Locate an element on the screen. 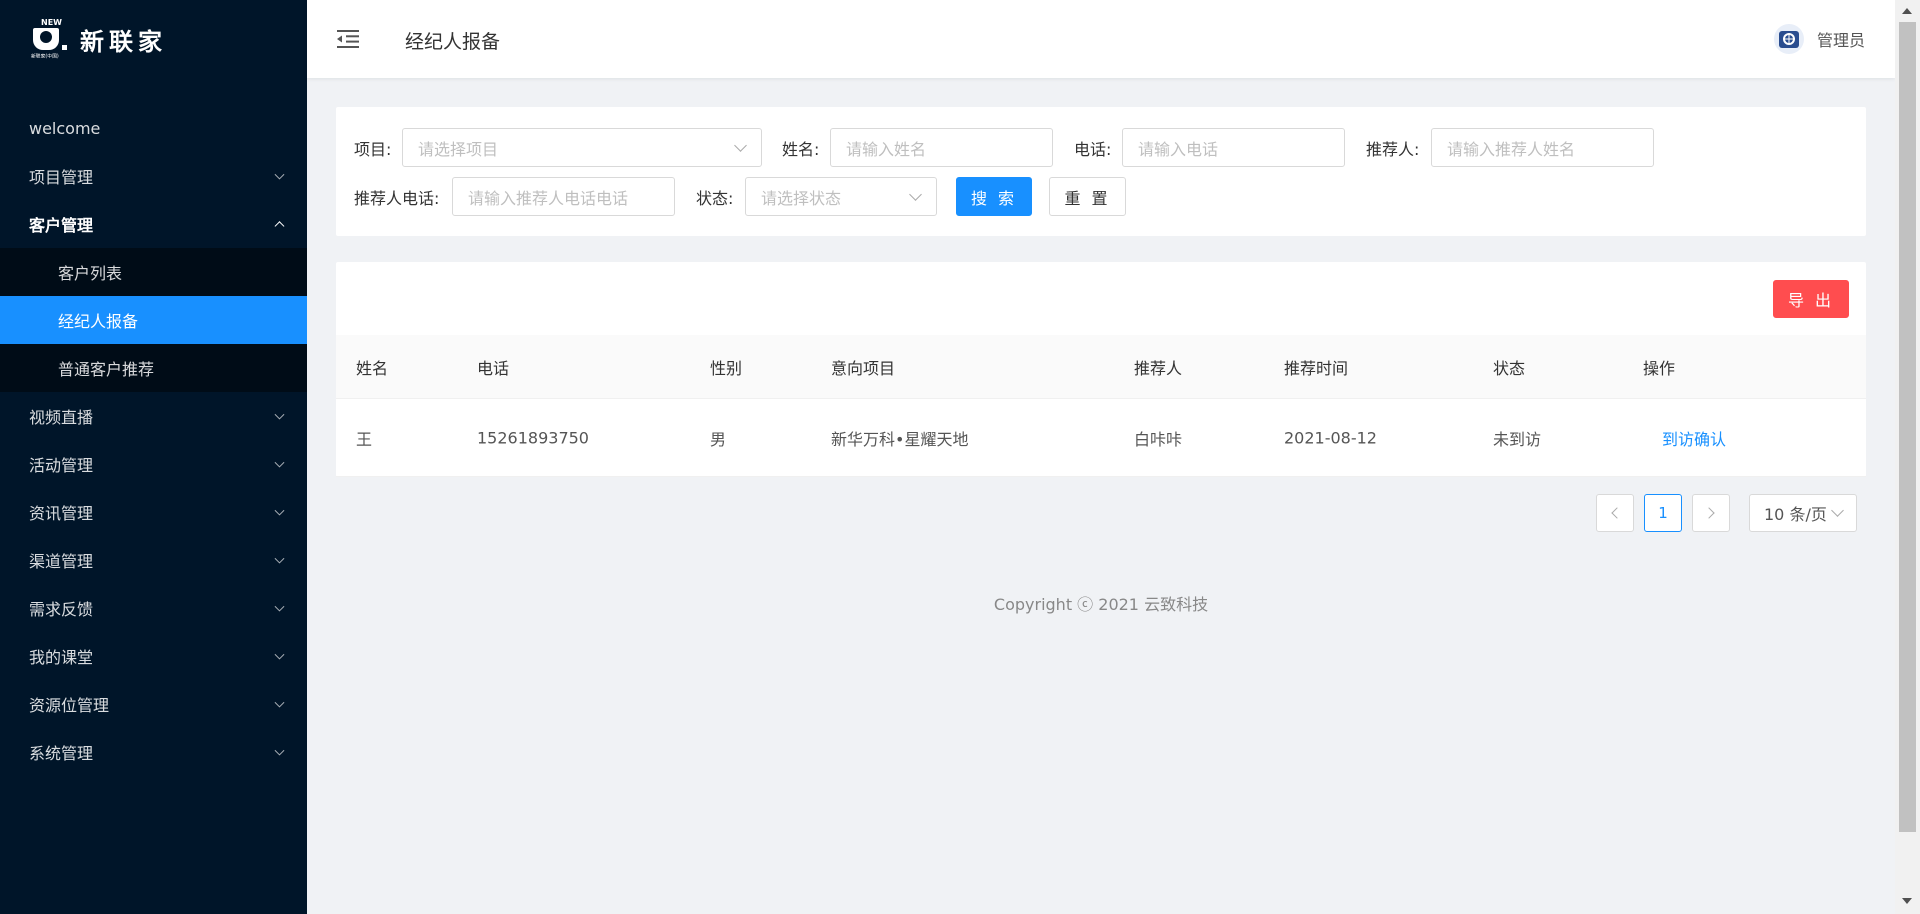 The height and width of the screenshot is (914, 1920). sidebar-item-label: 客户管理 is located at coordinates (61, 225).